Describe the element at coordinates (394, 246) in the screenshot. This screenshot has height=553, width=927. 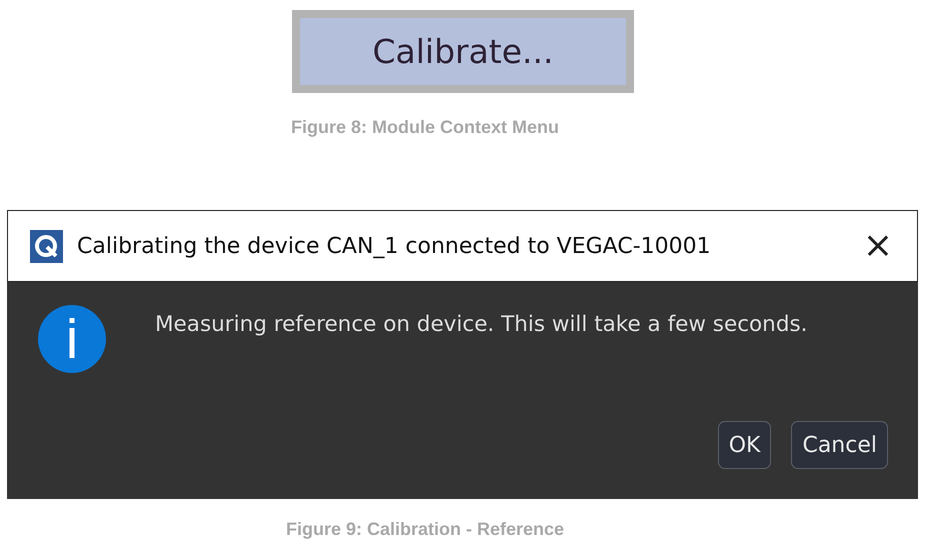
I see `window-title: Calibrating the device CAN_1 connected to VEGAC-10001` at that location.